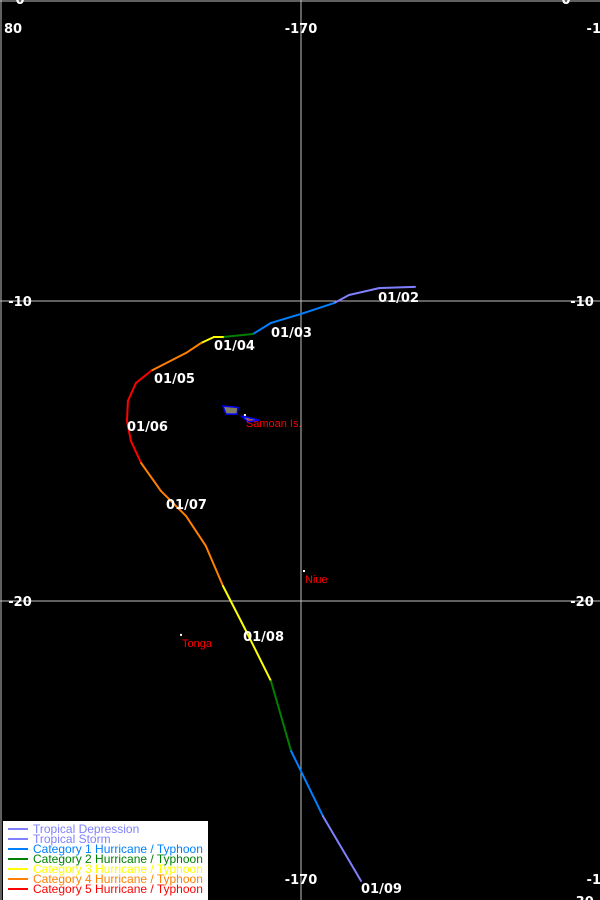  Describe the element at coordinates (13, 29) in the screenshot. I see `longitude-label: 80` at that location.